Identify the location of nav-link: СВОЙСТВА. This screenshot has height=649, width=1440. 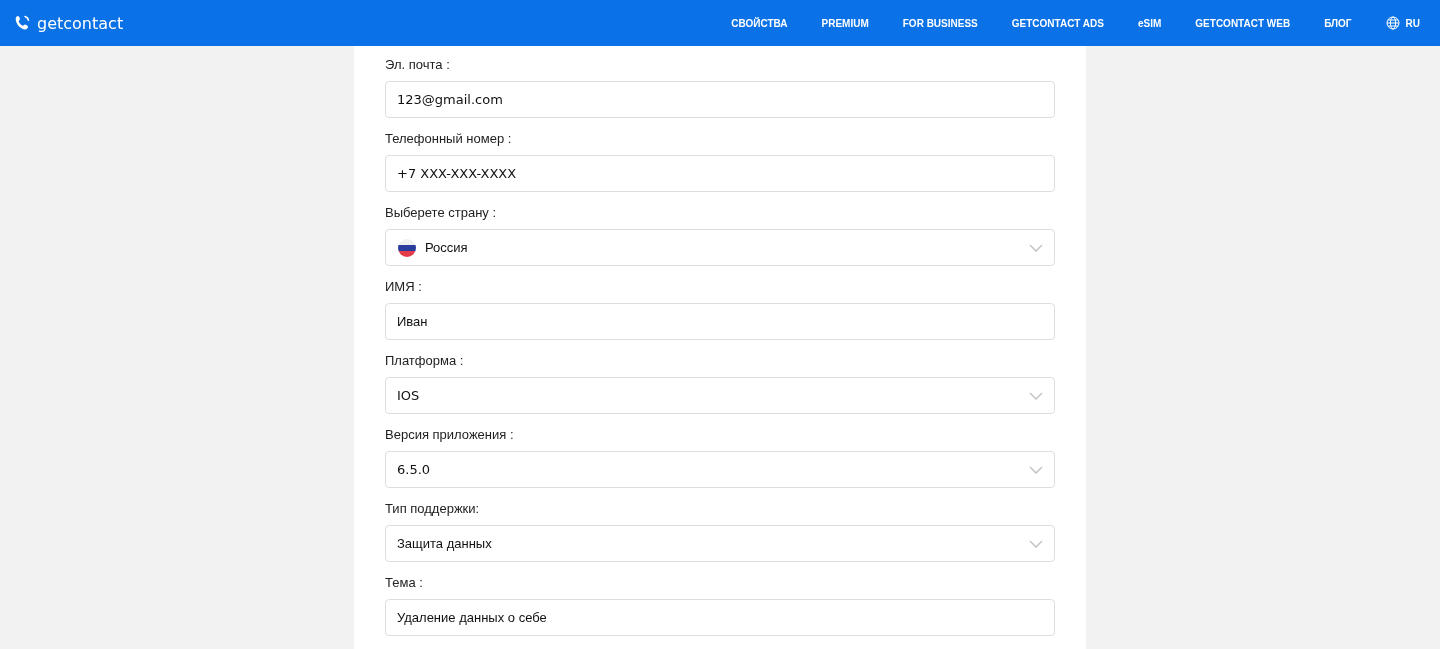
(759, 23).